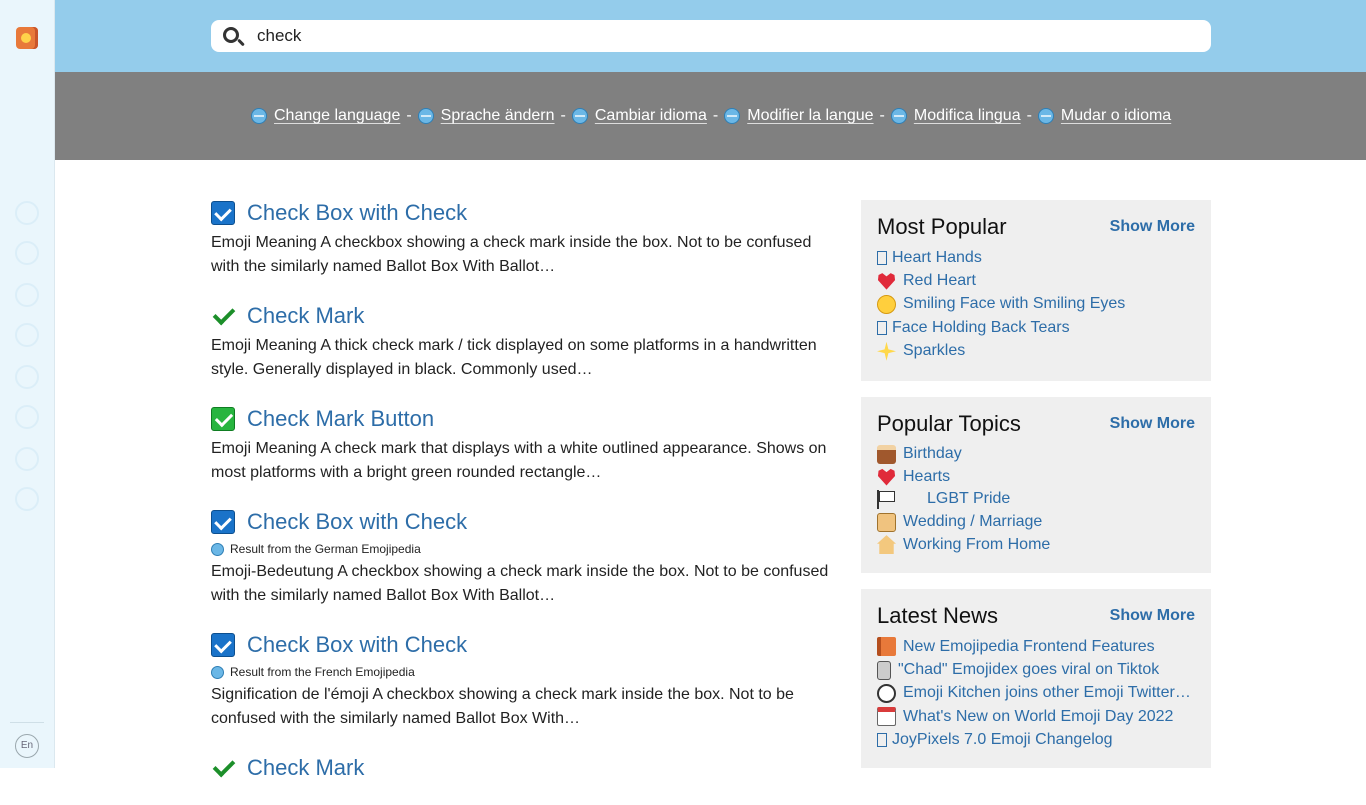 This screenshot has height=805, width=1366. What do you see at coordinates (1014, 304) in the screenshot?
I see `list-link: Smiling Face with Smiling Eyes` at bounding box center [1014, 304].